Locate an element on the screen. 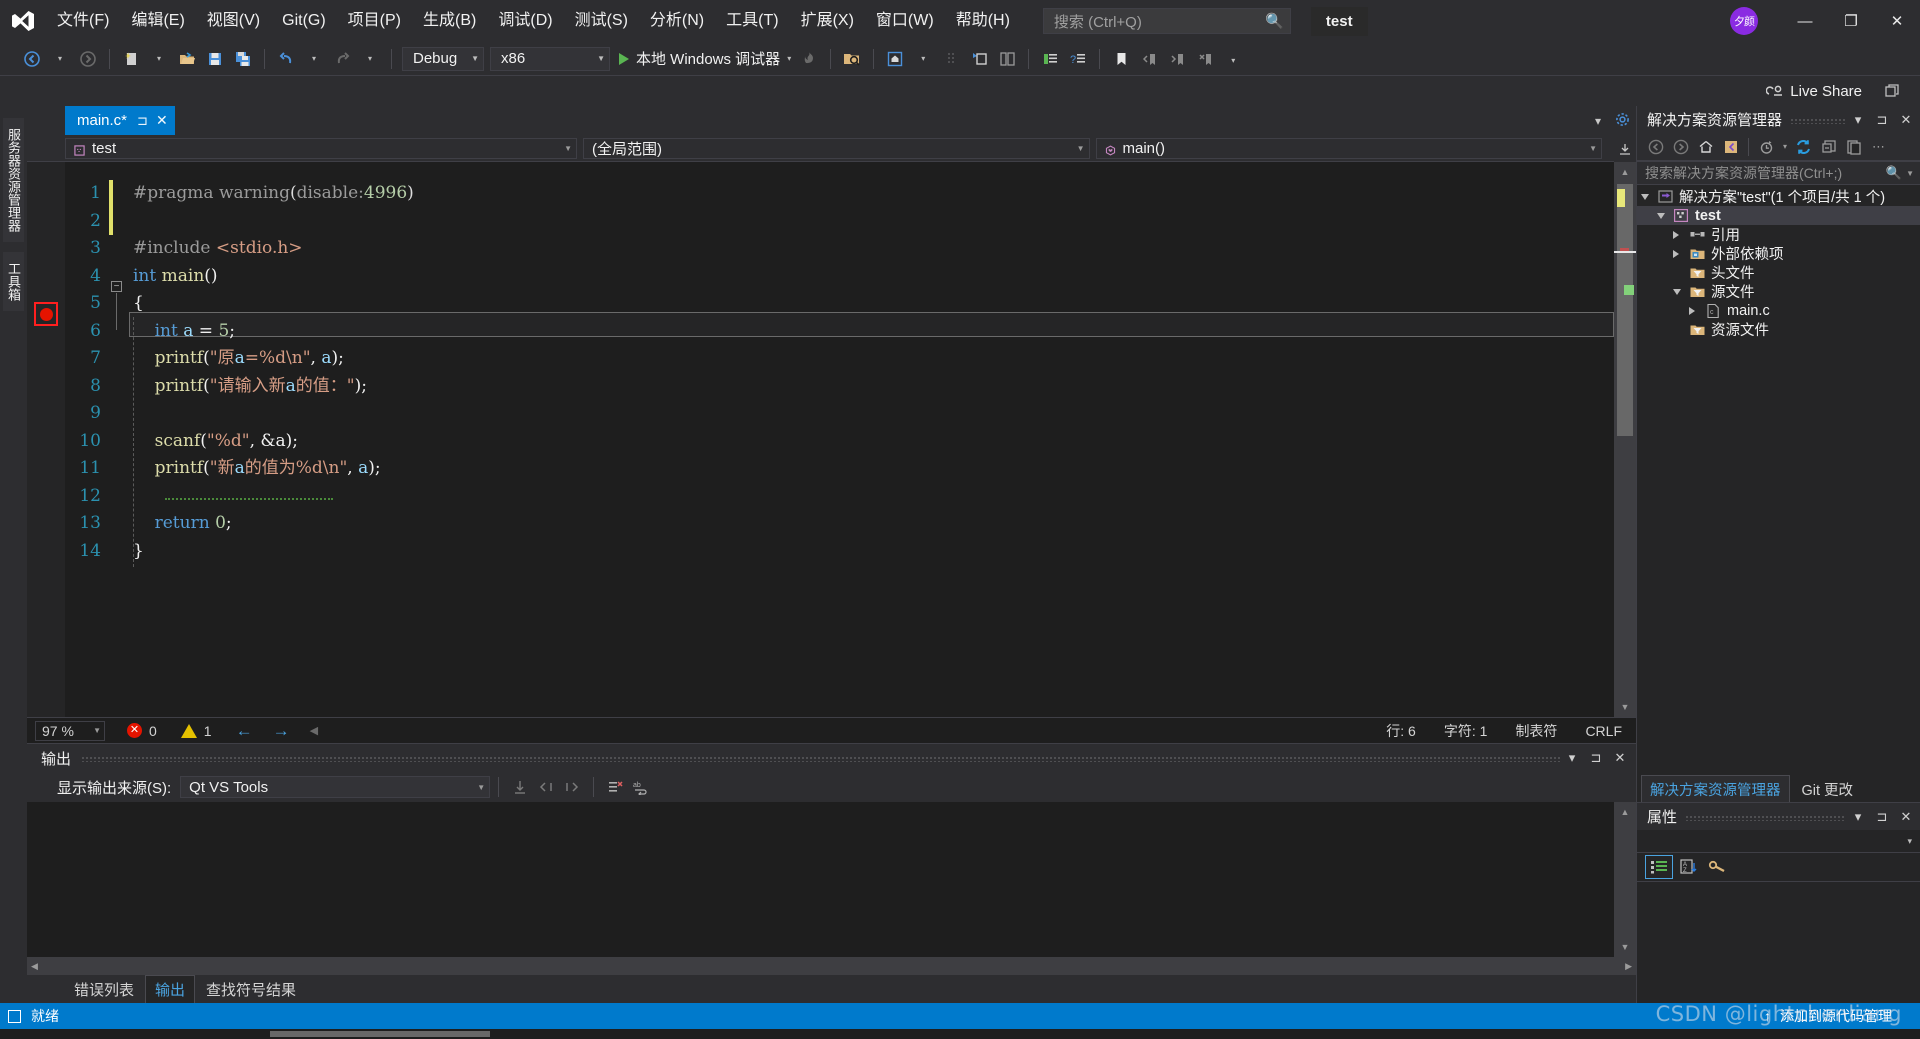  close-button: ✕ is located at coordinates (1897, 21).